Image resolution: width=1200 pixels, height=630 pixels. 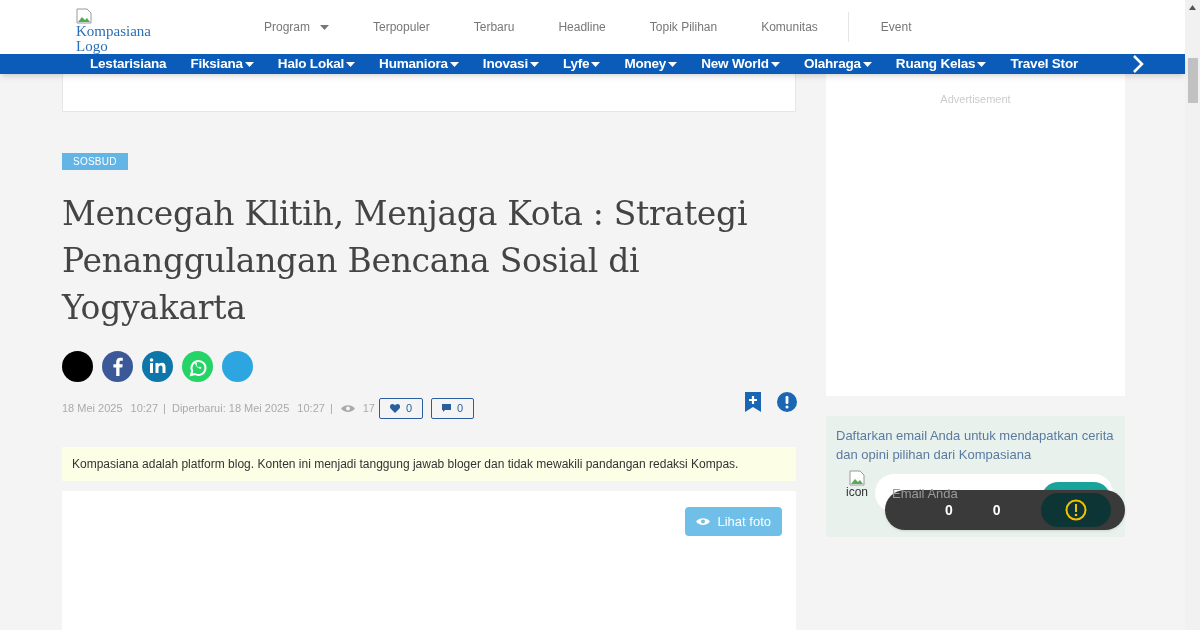 I want to click on category-link: Fiksiana, so click(x=222, y=64).